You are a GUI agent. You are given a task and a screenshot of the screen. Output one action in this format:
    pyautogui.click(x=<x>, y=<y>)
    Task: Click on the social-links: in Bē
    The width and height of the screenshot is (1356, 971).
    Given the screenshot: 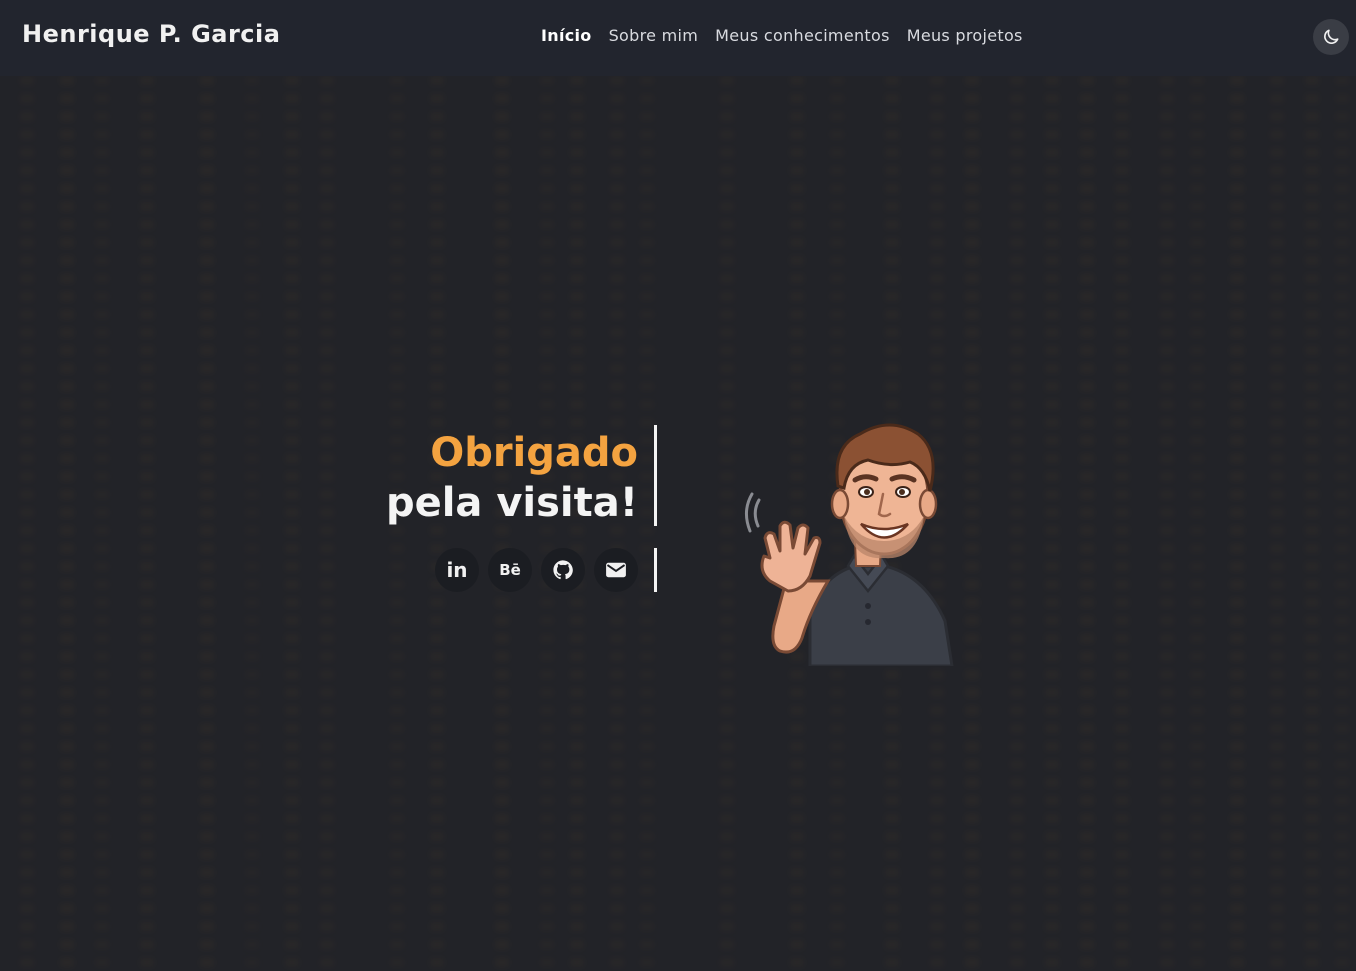 What is the action you would take?
    pyautogui.click(x=536, y=570)
    